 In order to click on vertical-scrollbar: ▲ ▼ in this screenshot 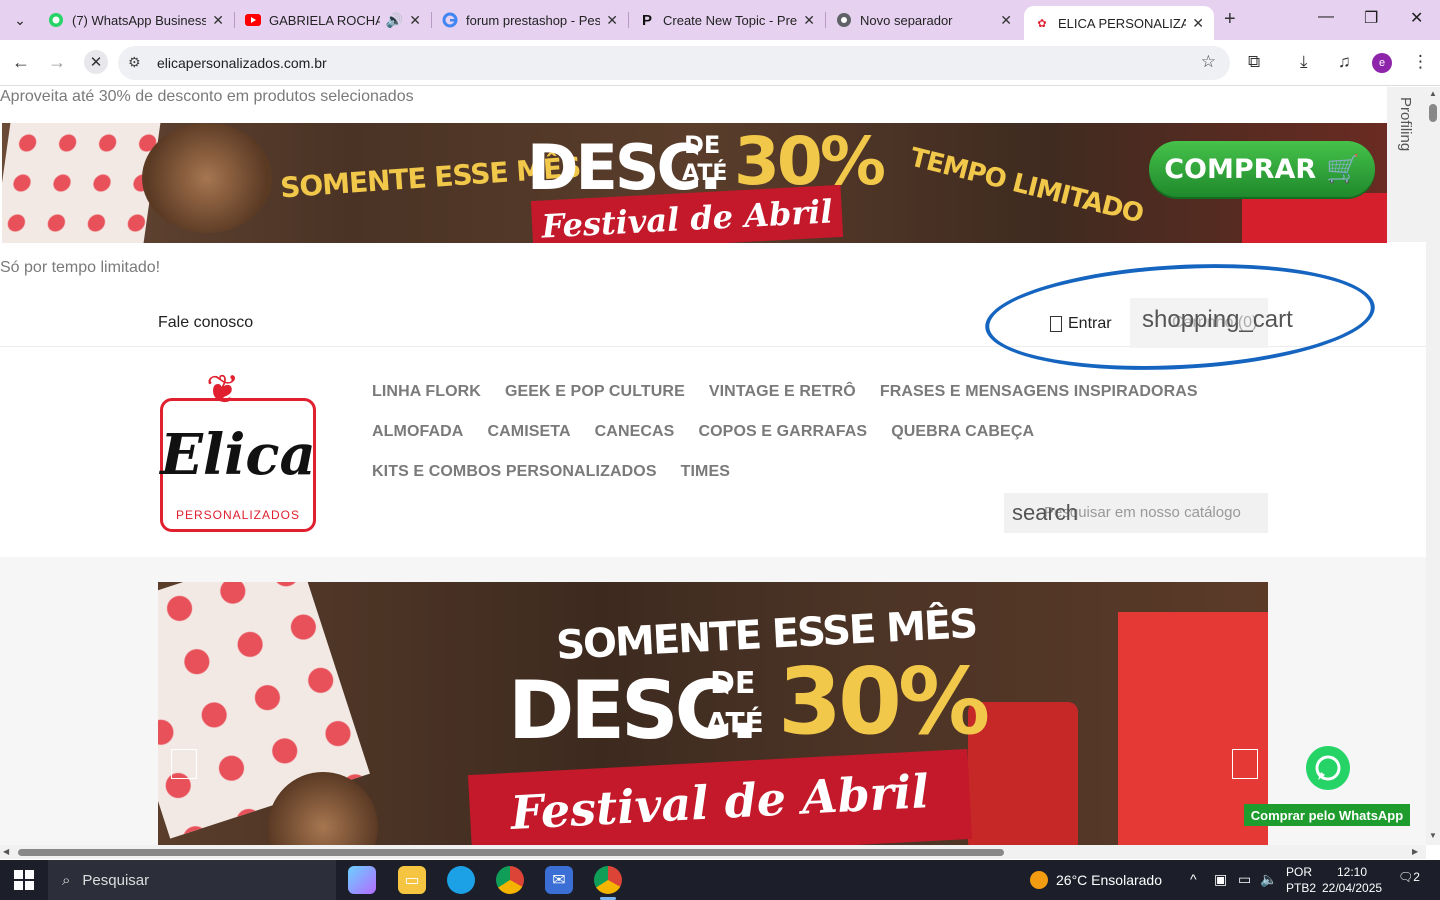, I will do `click(1433, 466)`.